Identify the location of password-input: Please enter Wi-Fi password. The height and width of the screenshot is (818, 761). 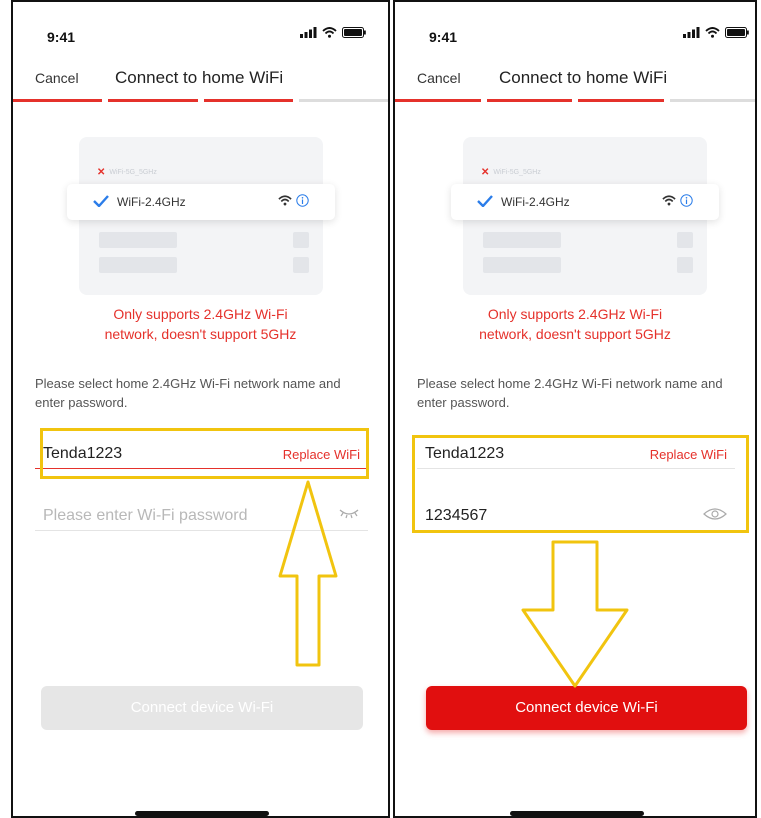
(145, 516).